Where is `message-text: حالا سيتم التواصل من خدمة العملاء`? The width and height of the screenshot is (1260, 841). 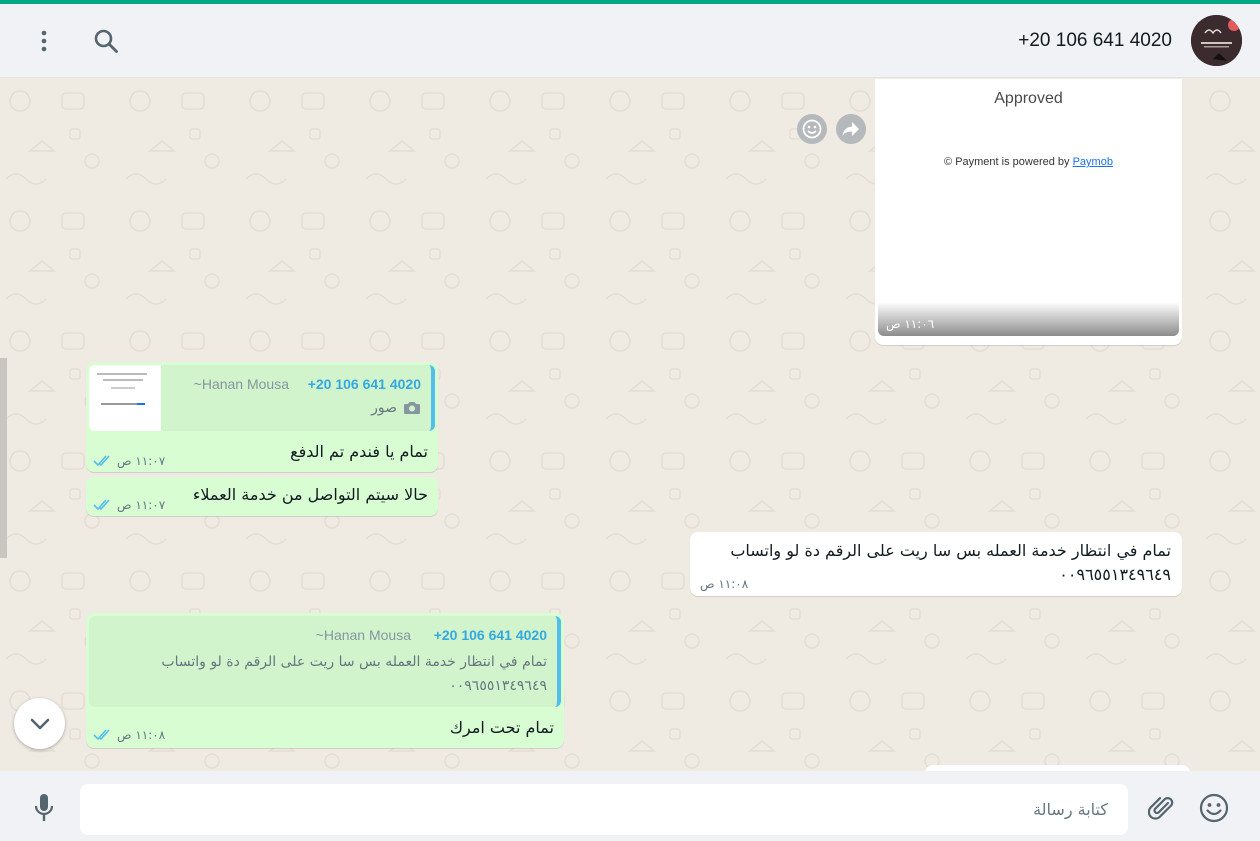
message-text: حالا سيتم التواصل من خدمة العملاء is located at coordinates (310, 494).